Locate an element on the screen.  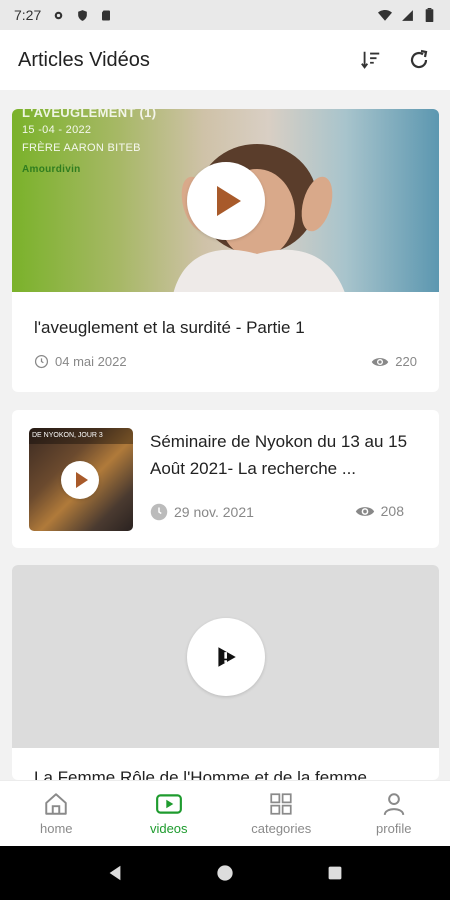
video-views: 208 is located at coordinates (379, 511).